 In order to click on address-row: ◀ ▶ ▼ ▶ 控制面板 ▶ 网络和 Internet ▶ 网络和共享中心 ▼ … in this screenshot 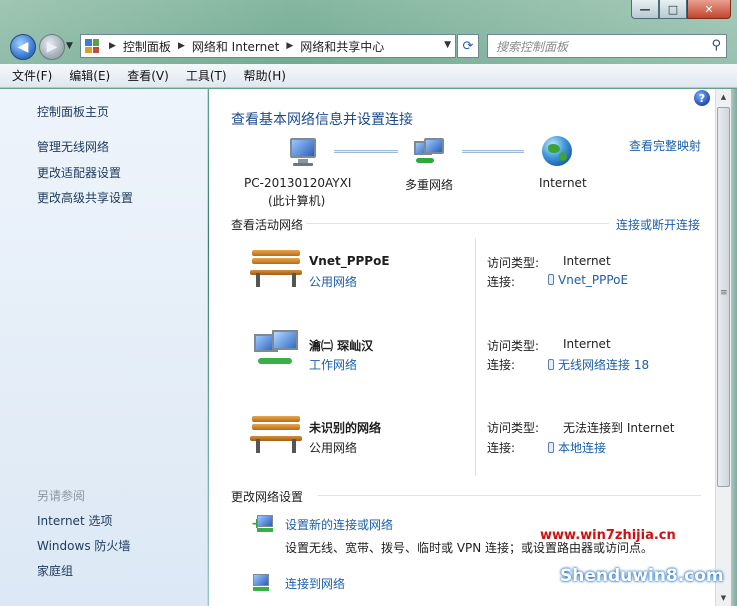, I will do `click(368, 46)`.